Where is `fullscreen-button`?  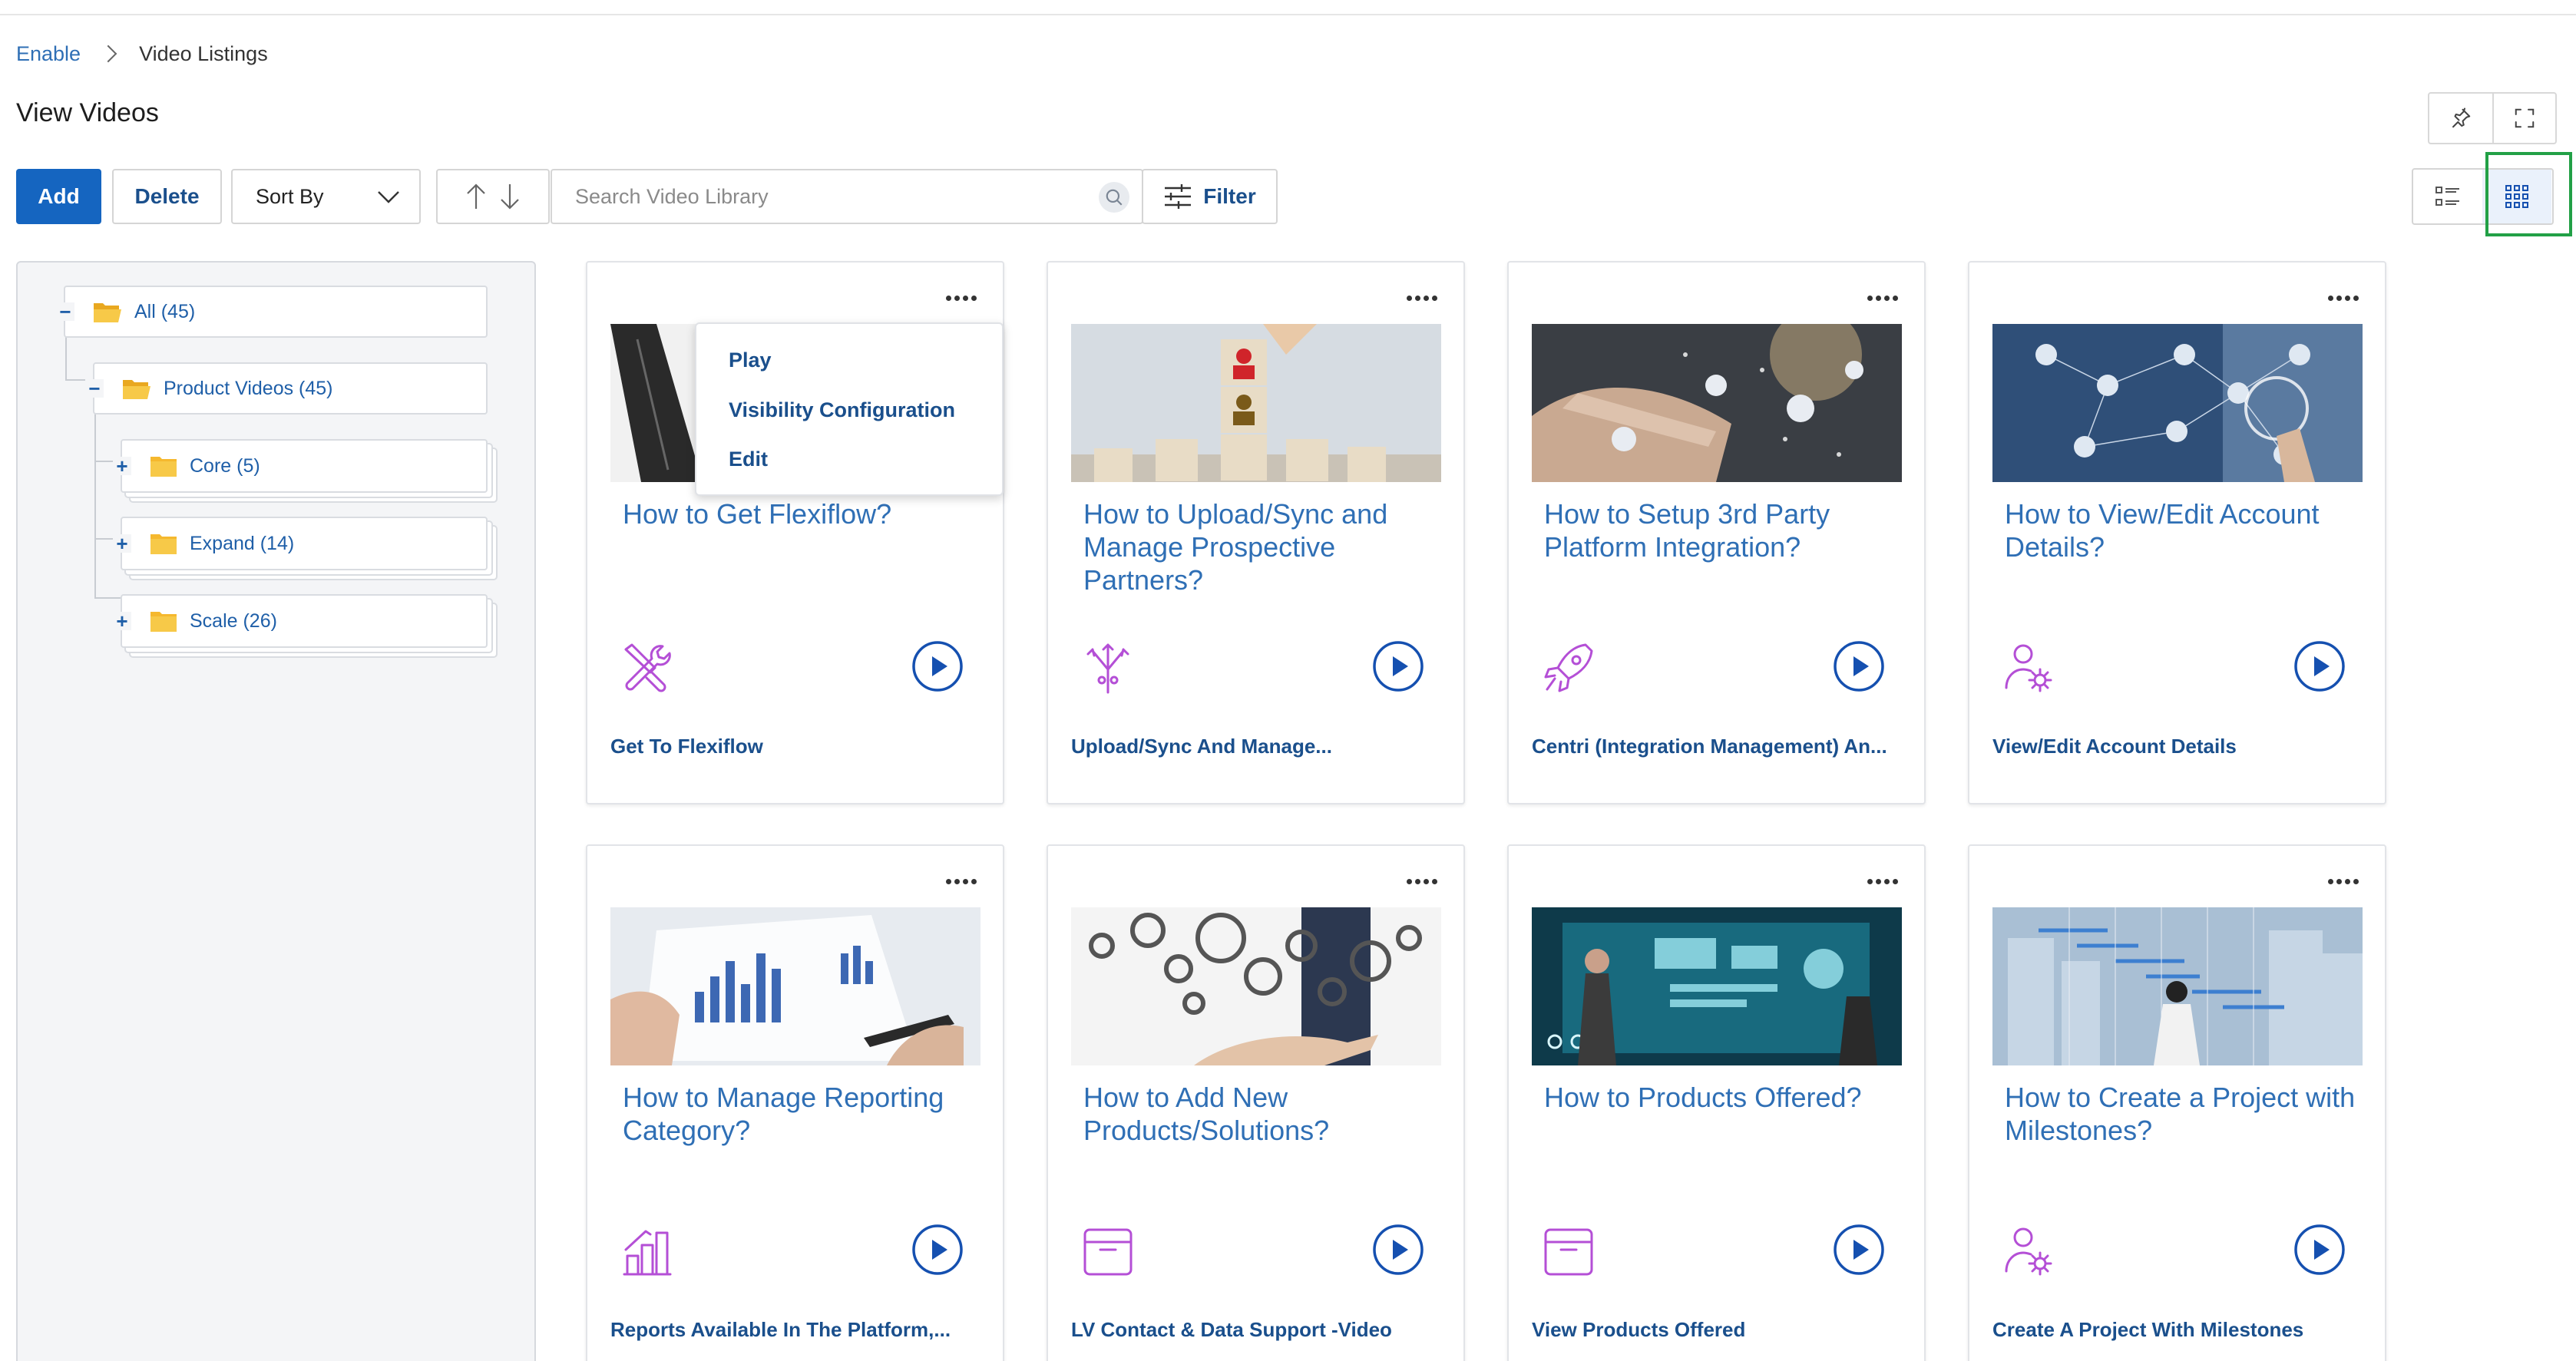
fullscreen-button is located at coordinates (2523, 118).